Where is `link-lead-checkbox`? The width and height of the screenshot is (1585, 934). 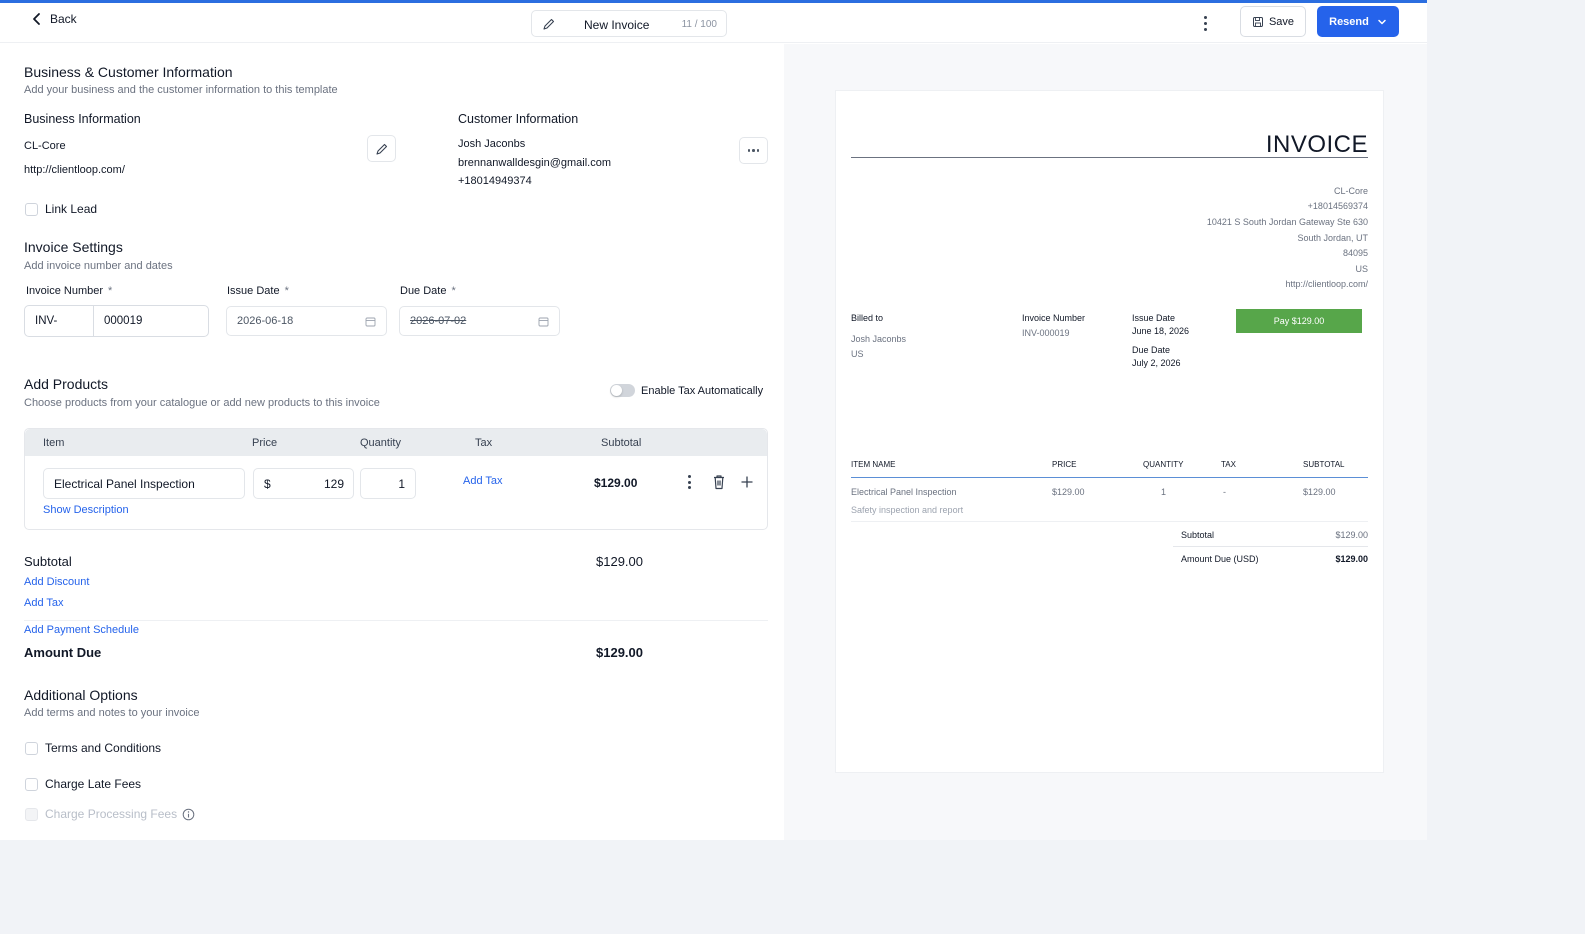 link-lead-checkbox is located at coordinates (31, 209).